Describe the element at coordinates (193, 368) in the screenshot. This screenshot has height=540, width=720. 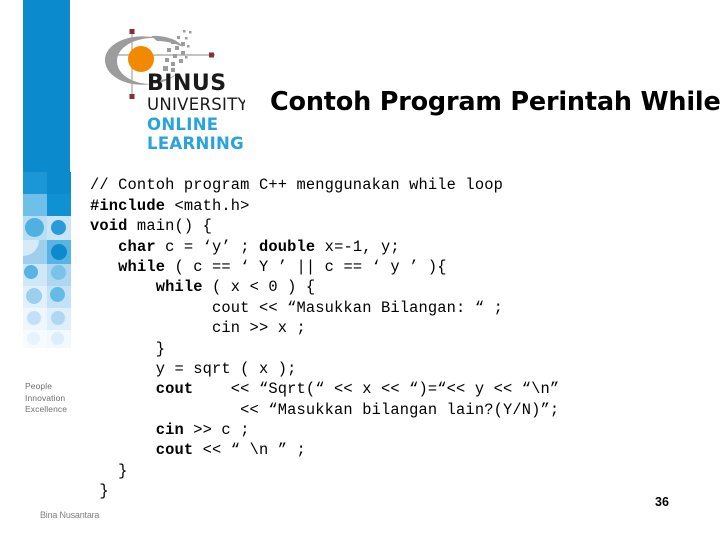
I see `code-text: y = sqrt ( x );` at that location.